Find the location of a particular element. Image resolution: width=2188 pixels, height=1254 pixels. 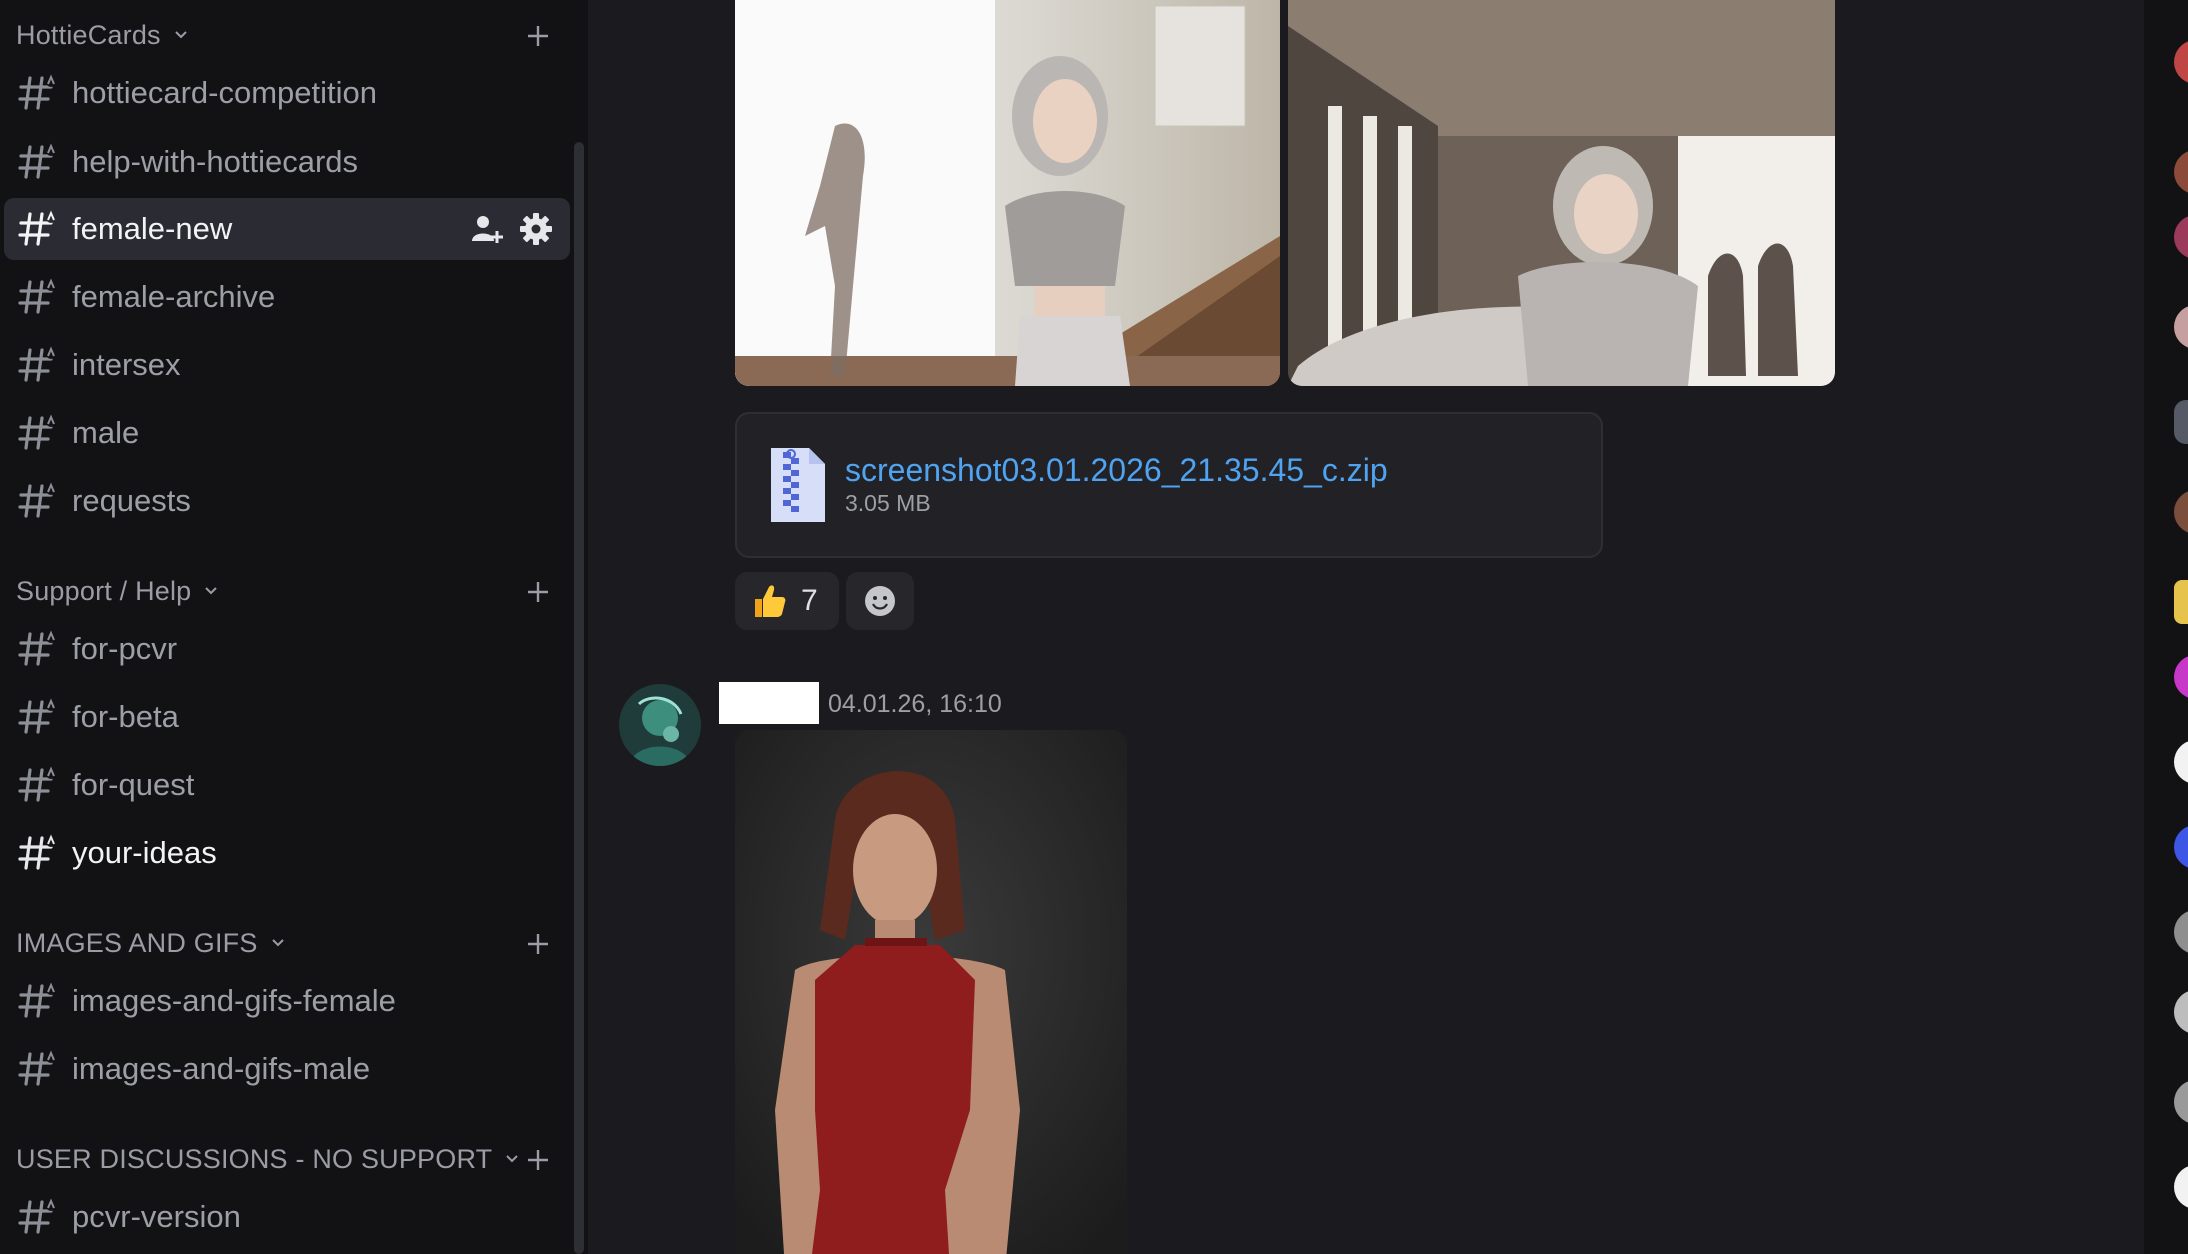

category-label: IMAGES AND GIFS is located at coordinates (137, 942).